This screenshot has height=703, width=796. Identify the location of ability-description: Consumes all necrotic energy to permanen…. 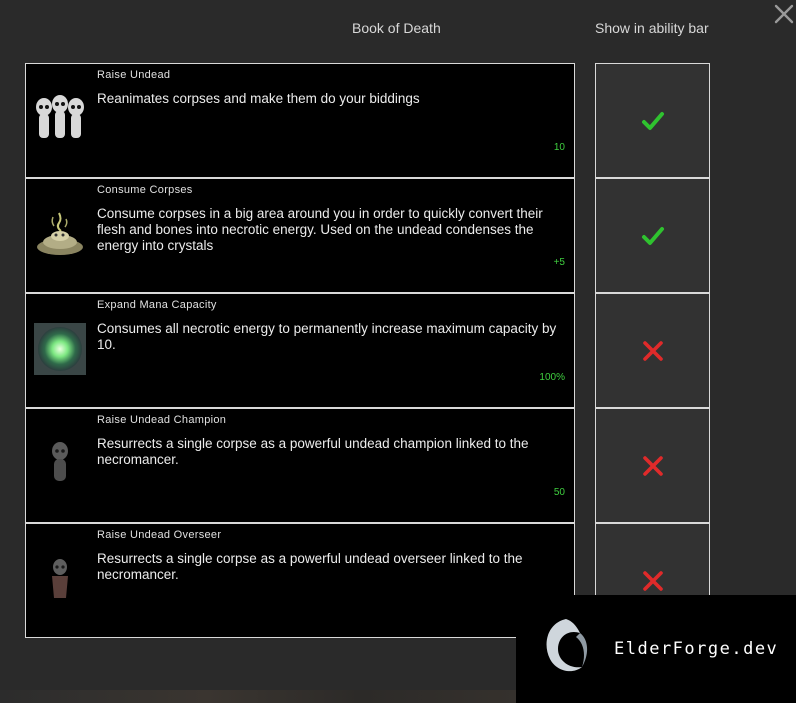
(327, 336).